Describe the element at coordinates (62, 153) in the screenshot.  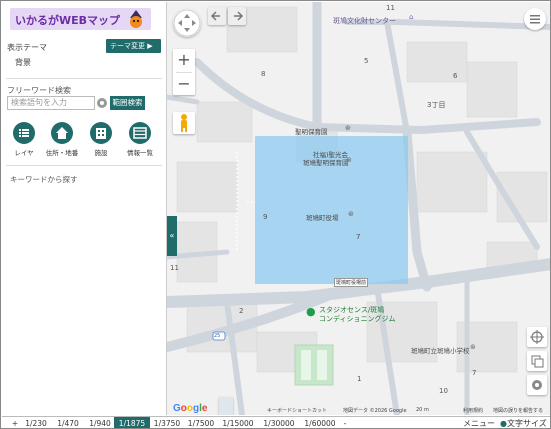
I see `tool-label: 住所・地番` at that location.